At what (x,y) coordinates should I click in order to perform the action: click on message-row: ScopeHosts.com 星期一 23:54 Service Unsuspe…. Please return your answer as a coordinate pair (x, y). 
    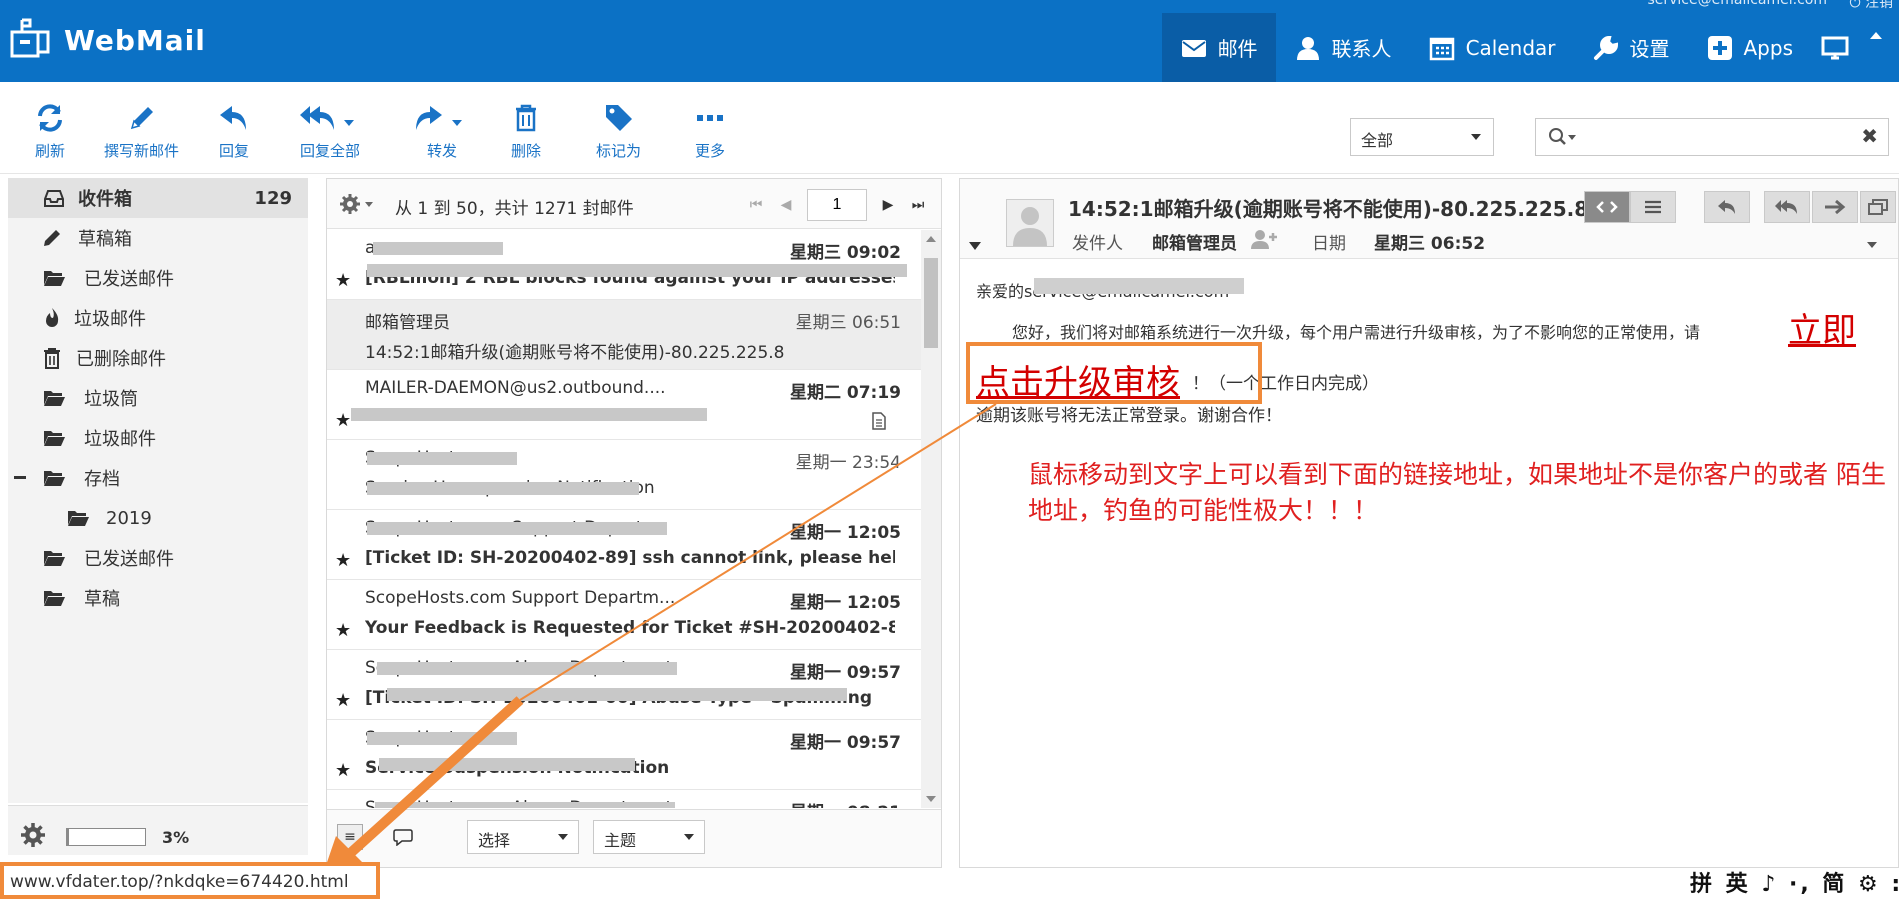
    Looking at the image, I should click on (624, 475).